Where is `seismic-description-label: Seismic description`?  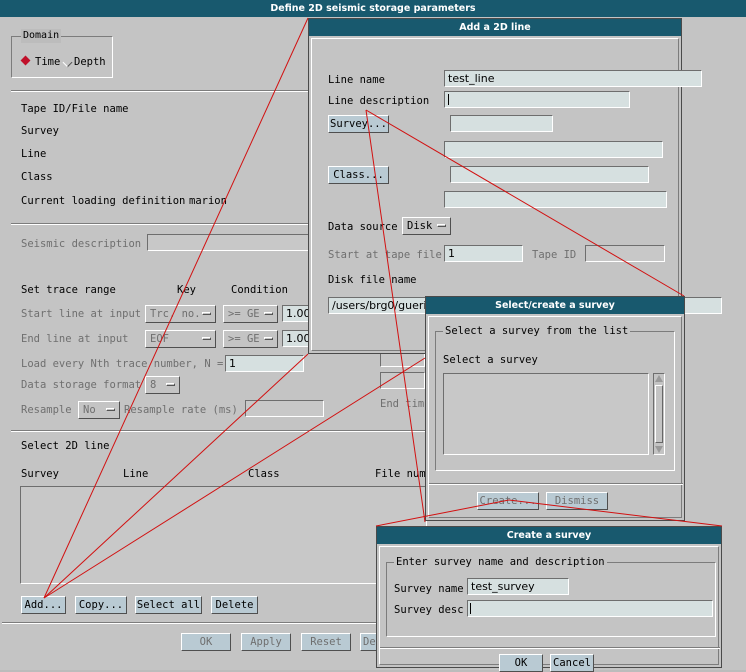 seismic-description-label: Seismic description is located at coordinates (81, 244).